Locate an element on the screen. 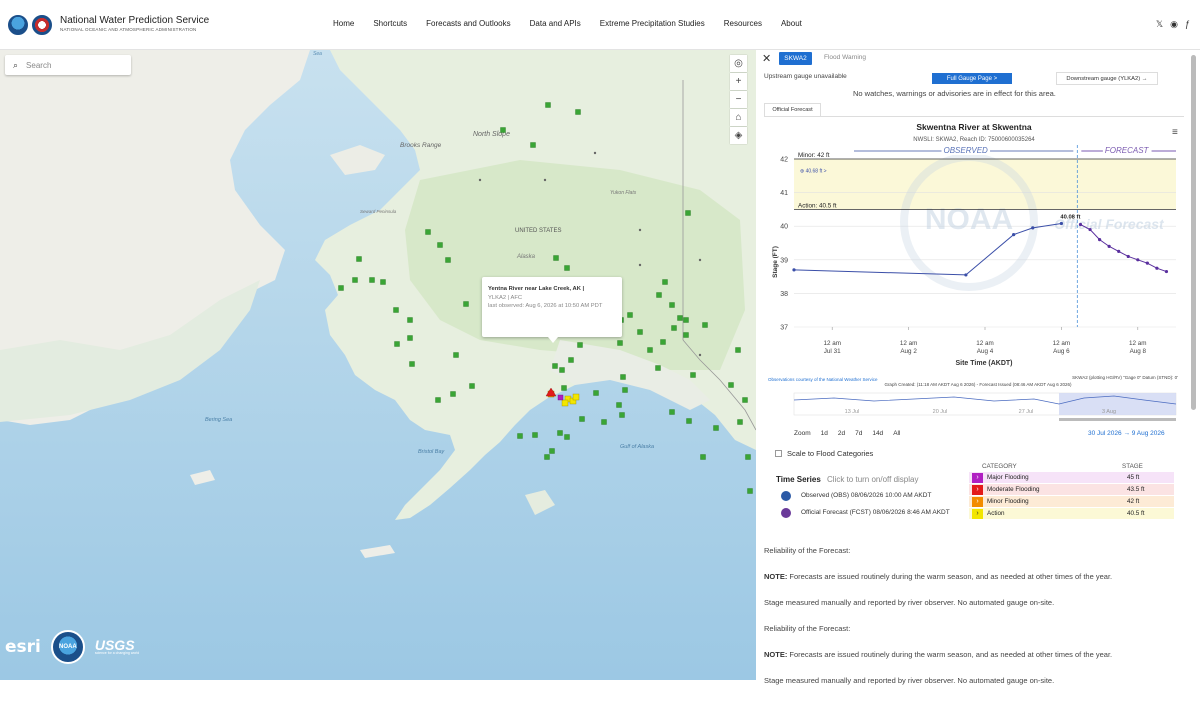  zoom-2d: 2d is located at coordinates (841, 433).